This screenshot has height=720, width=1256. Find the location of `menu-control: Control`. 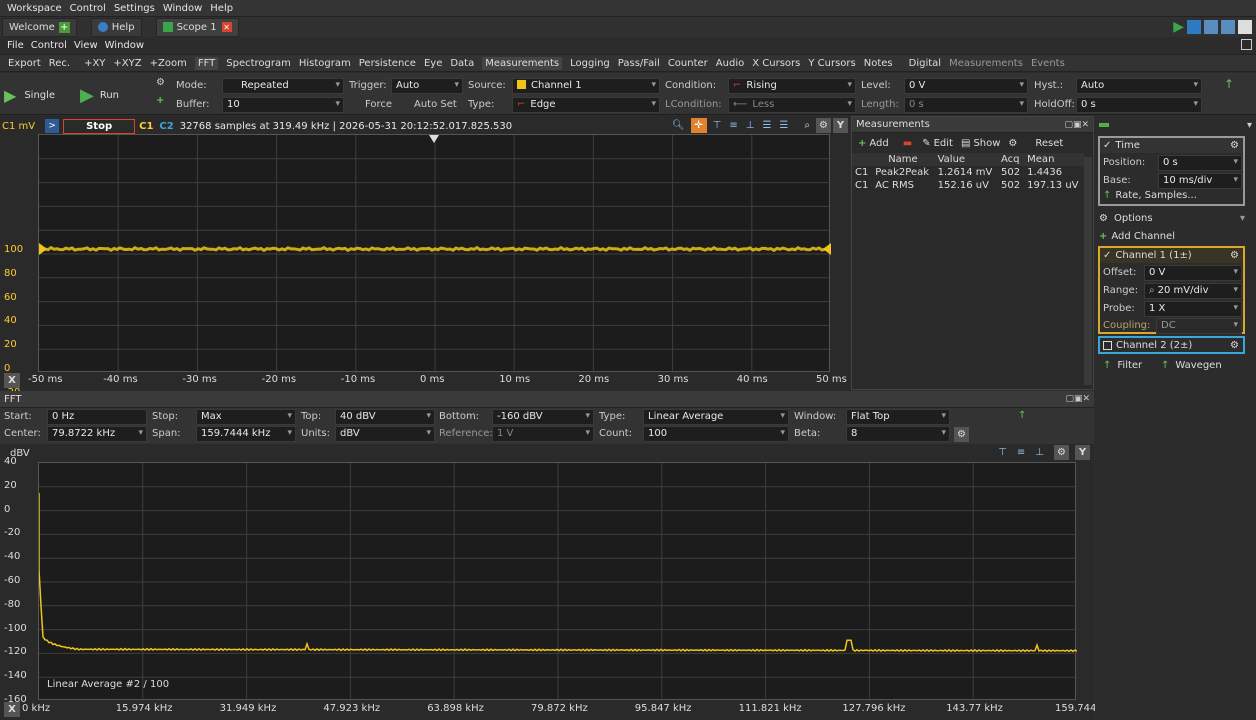

menu-control: Control is located at coordinates (88, 8).